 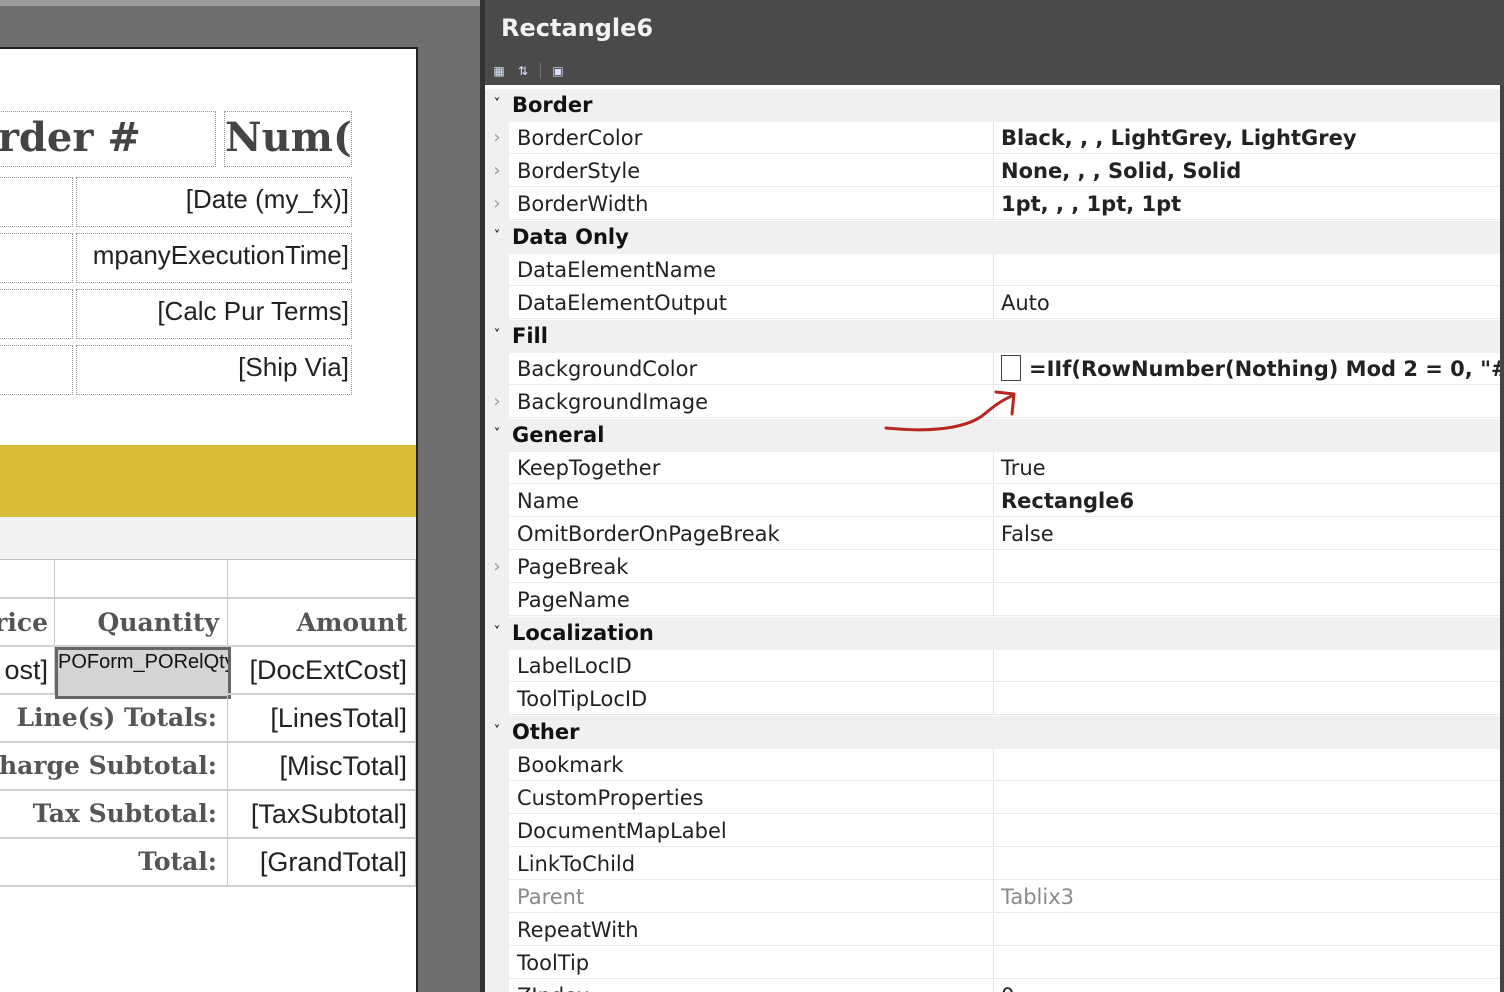 What do you see at coordinates (1249, 303) in the screenshot?
I see `property-value: Auto` at bounding box center [1249, 303].